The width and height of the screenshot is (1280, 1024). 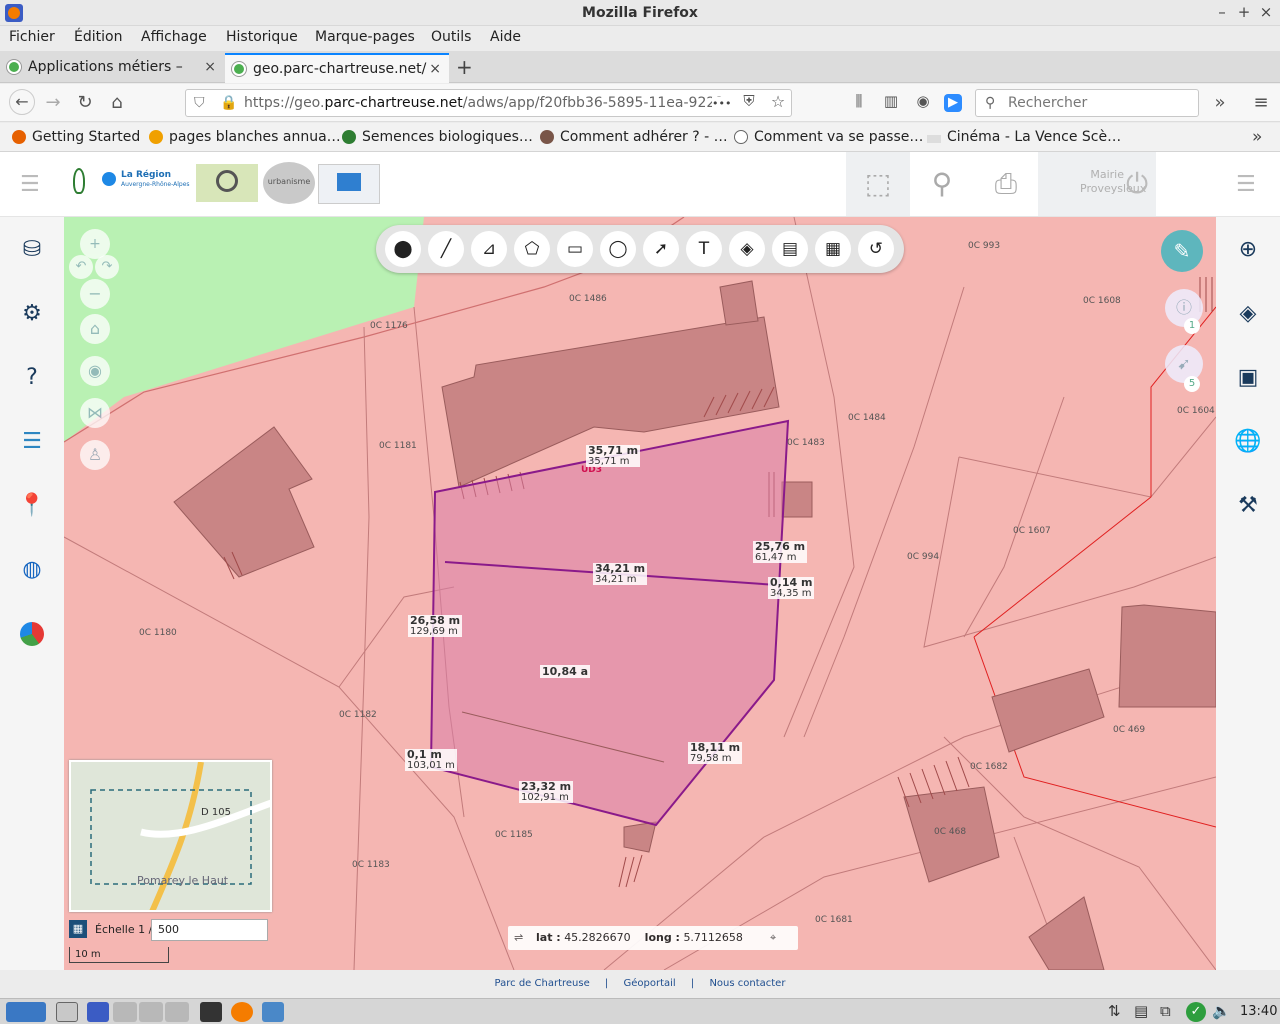 What do you see at coordinates (32, 37) in the screenshot?
I see `menu-fichier: Fichier` at bounding box center [32, 37].